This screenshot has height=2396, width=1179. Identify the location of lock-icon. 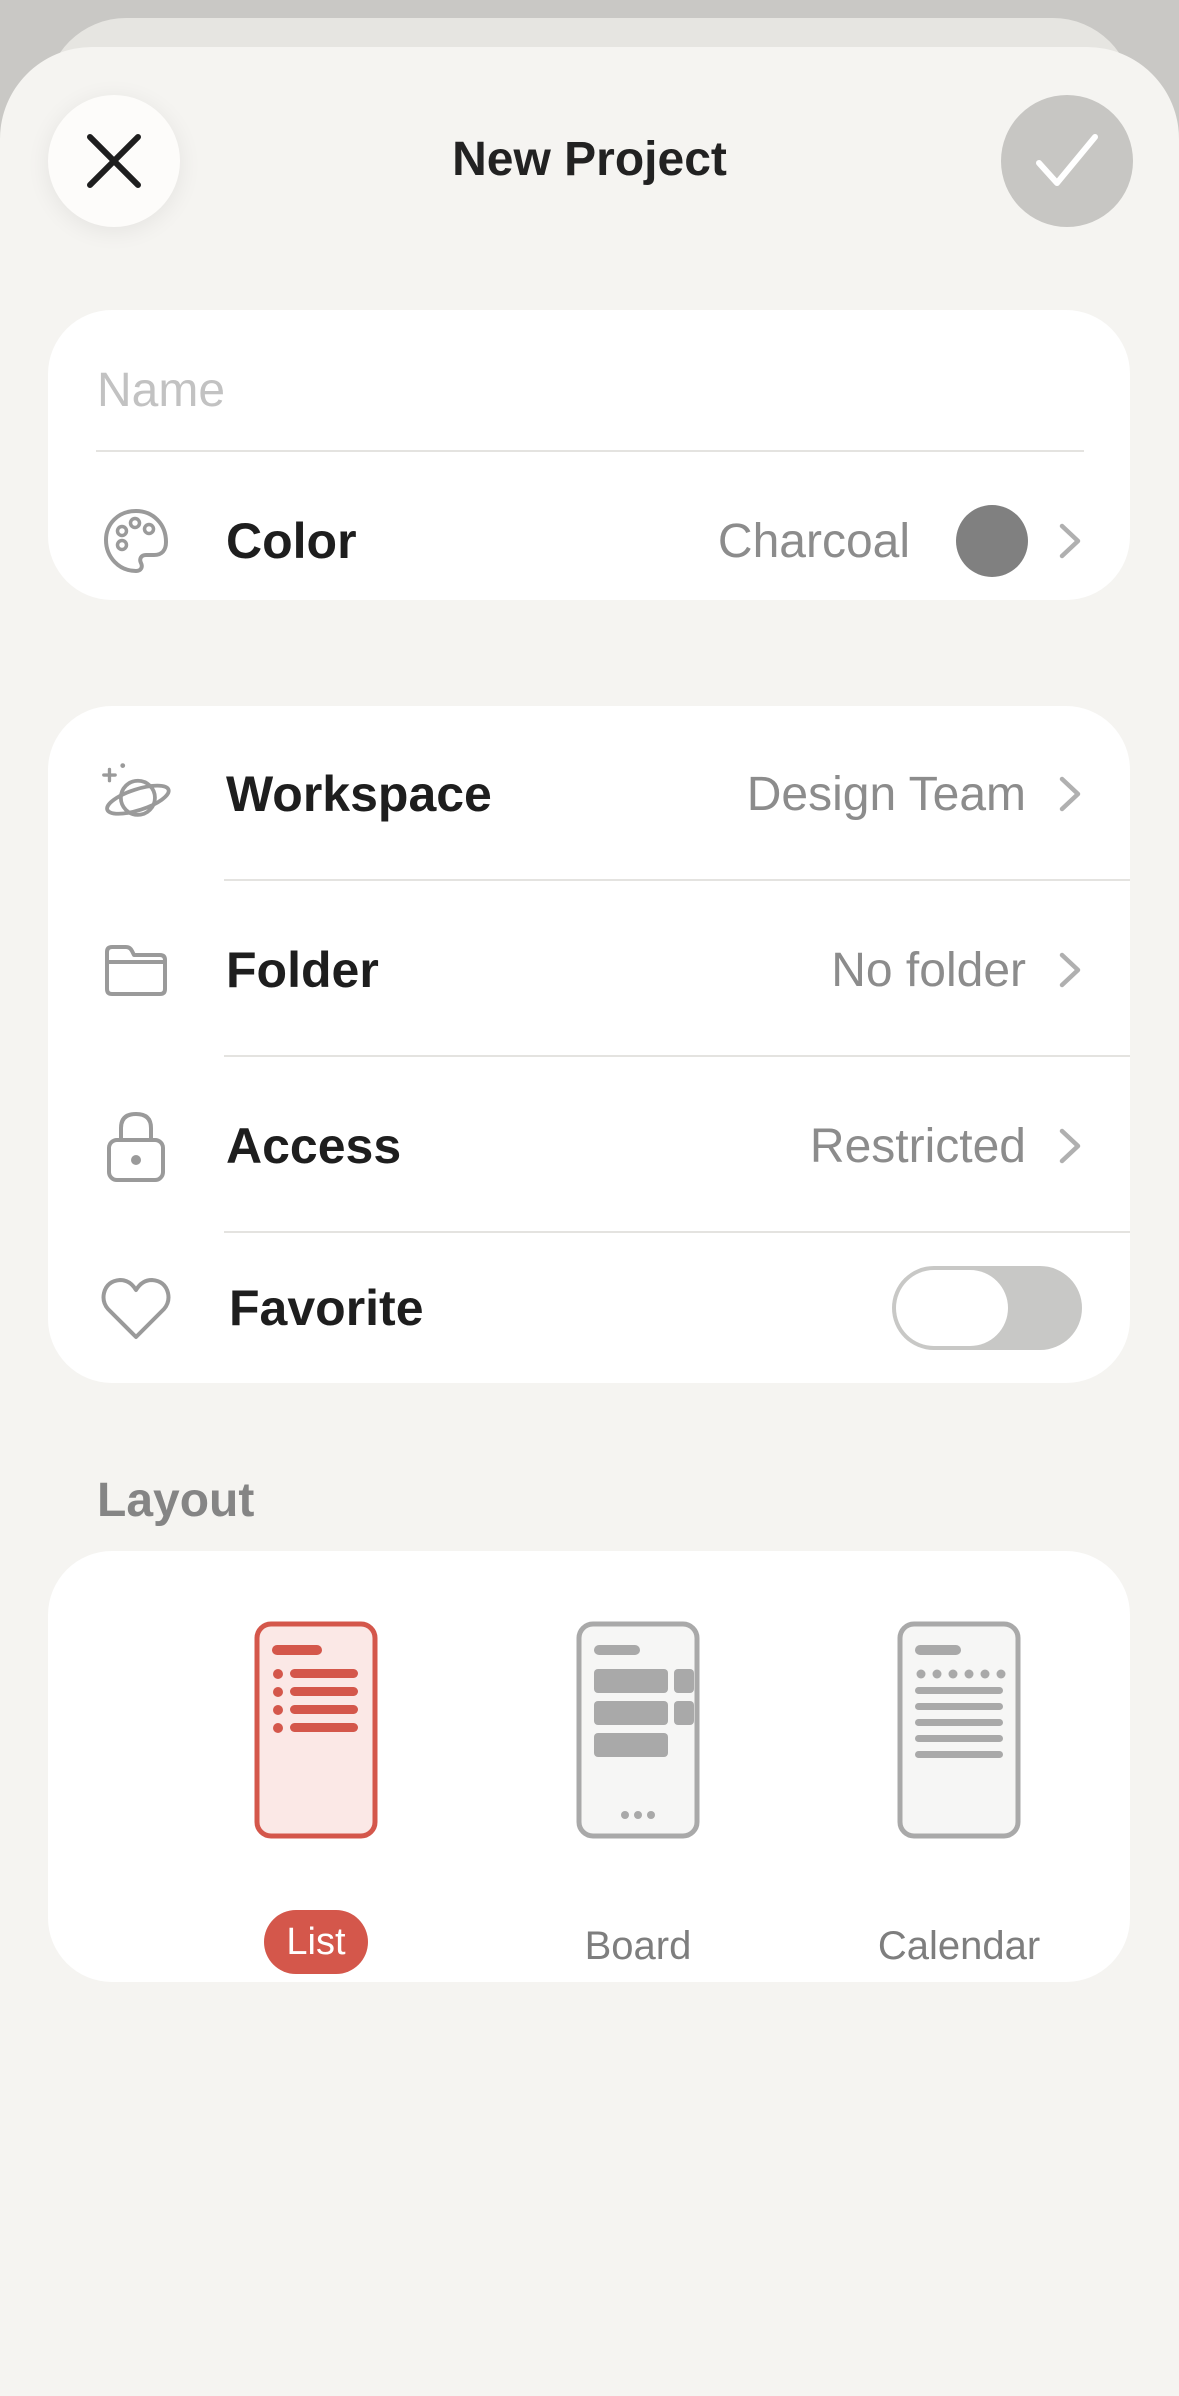
(136, 1146).